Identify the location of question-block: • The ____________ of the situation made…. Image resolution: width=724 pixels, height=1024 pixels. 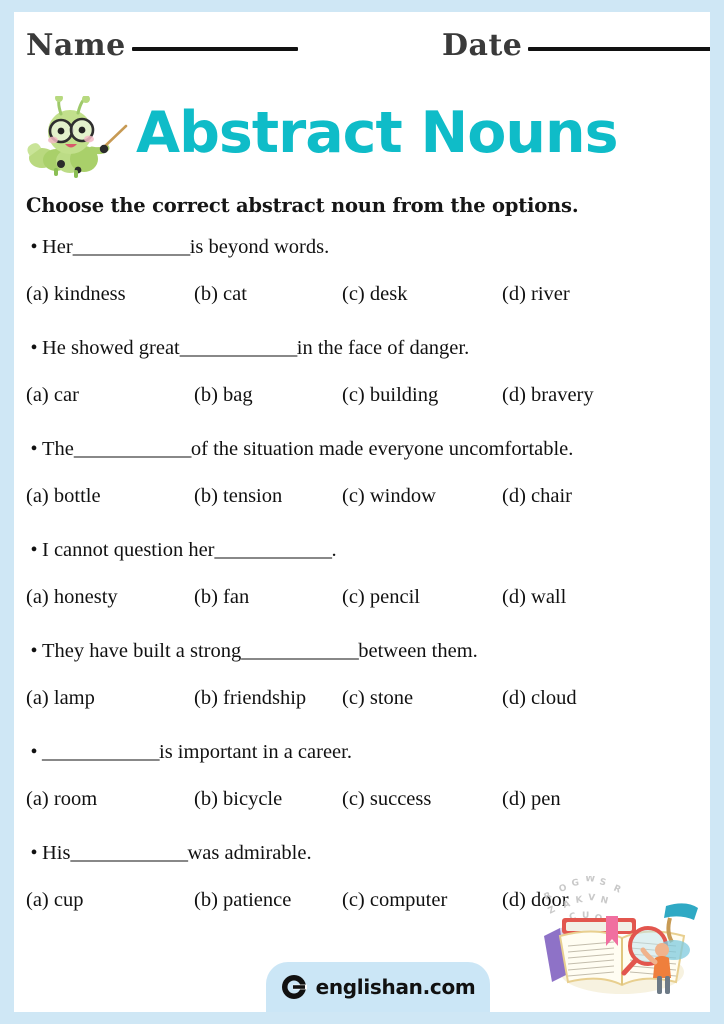
(362, 482).